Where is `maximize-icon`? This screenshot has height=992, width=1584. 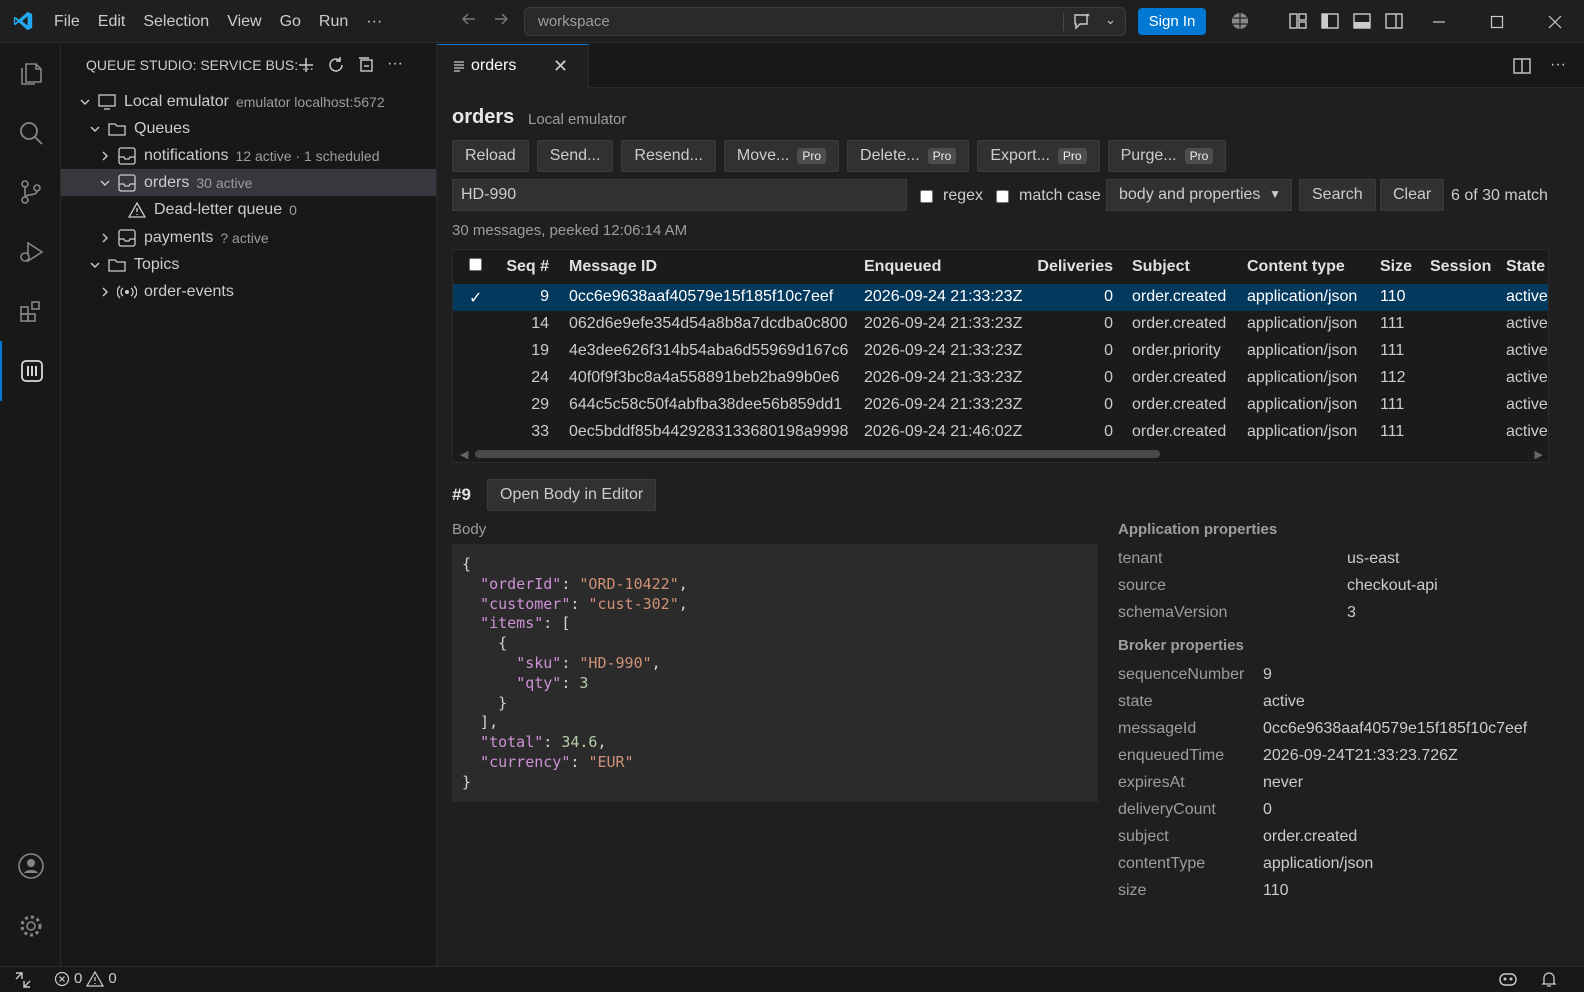 maximize-icon is located at coordinates (1497, 21).